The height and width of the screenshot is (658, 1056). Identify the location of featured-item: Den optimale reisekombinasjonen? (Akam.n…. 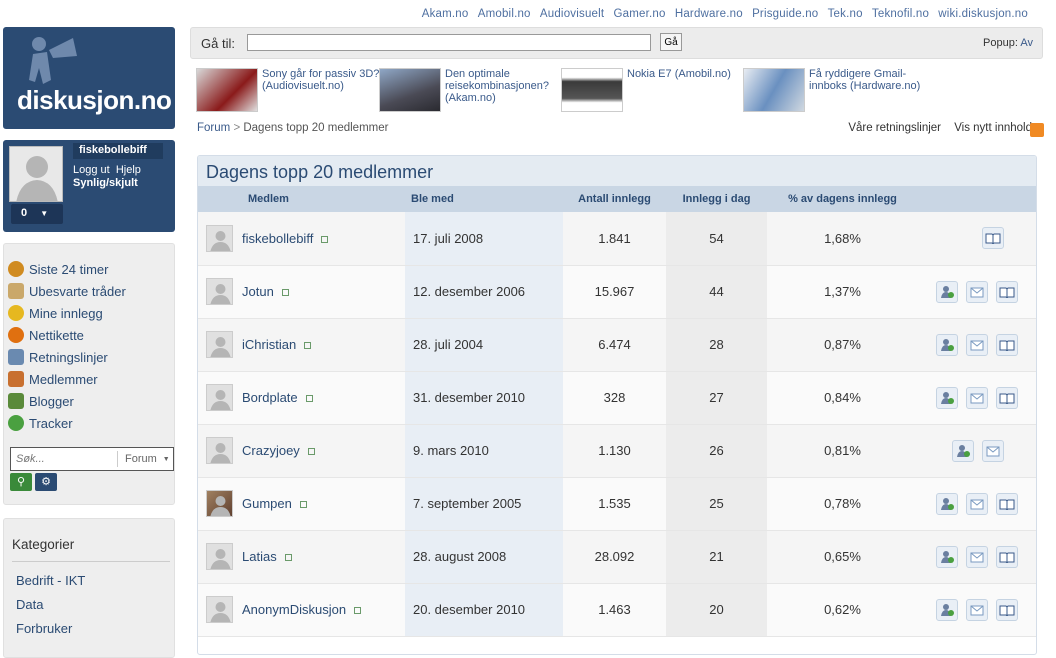
(471, 92).